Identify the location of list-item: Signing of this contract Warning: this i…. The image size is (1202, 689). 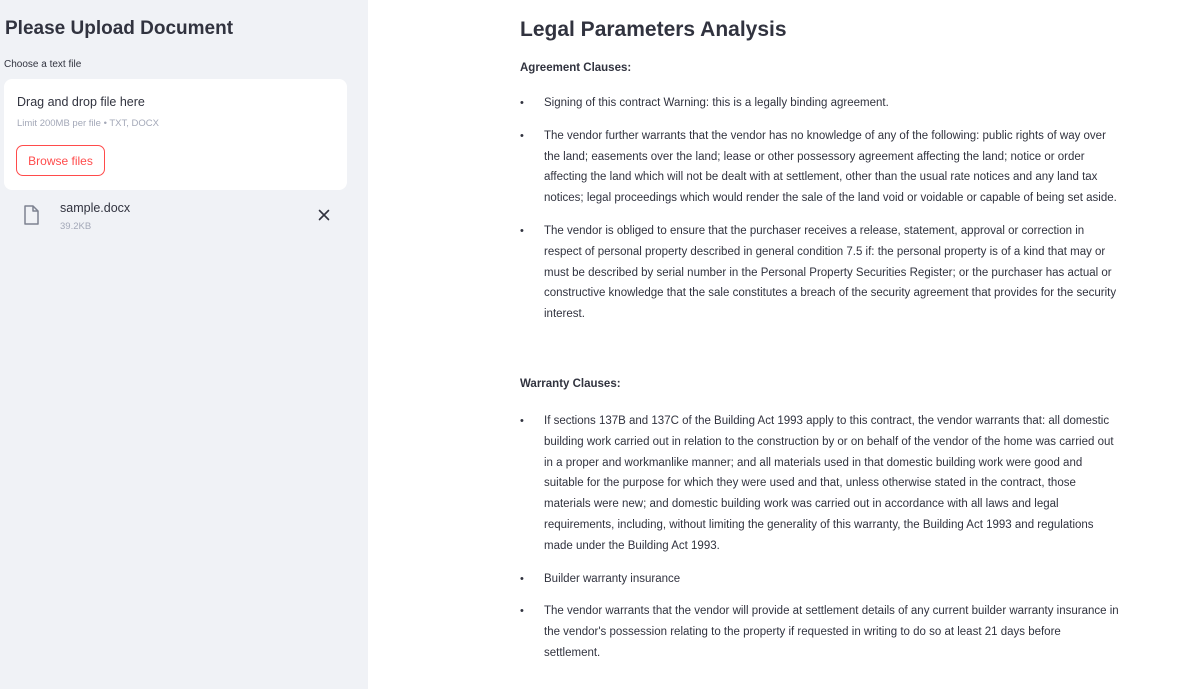
(820, 103).